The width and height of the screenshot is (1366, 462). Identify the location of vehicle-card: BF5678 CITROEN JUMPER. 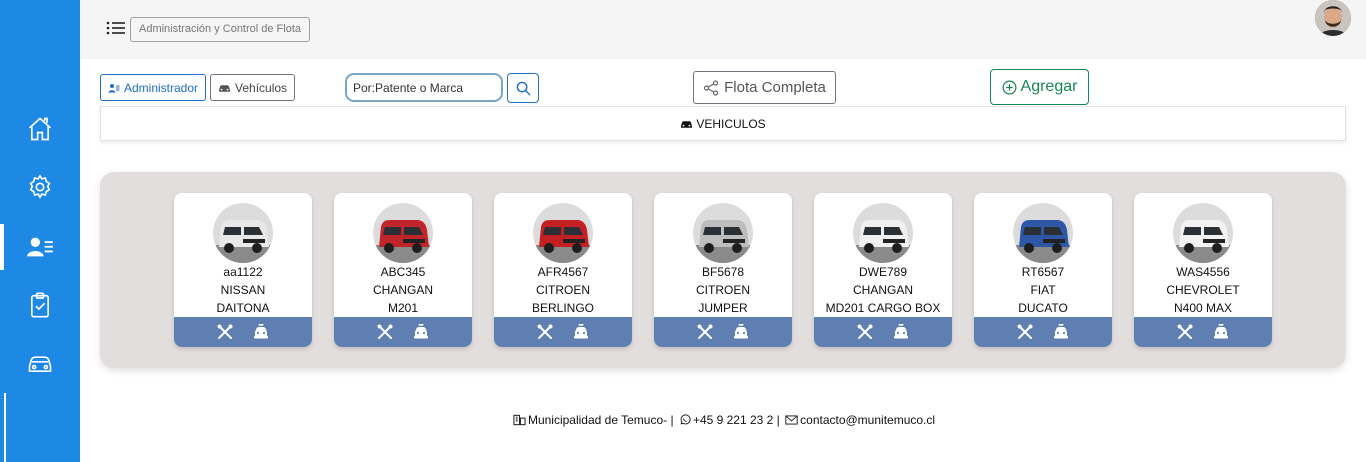
(723, 270).